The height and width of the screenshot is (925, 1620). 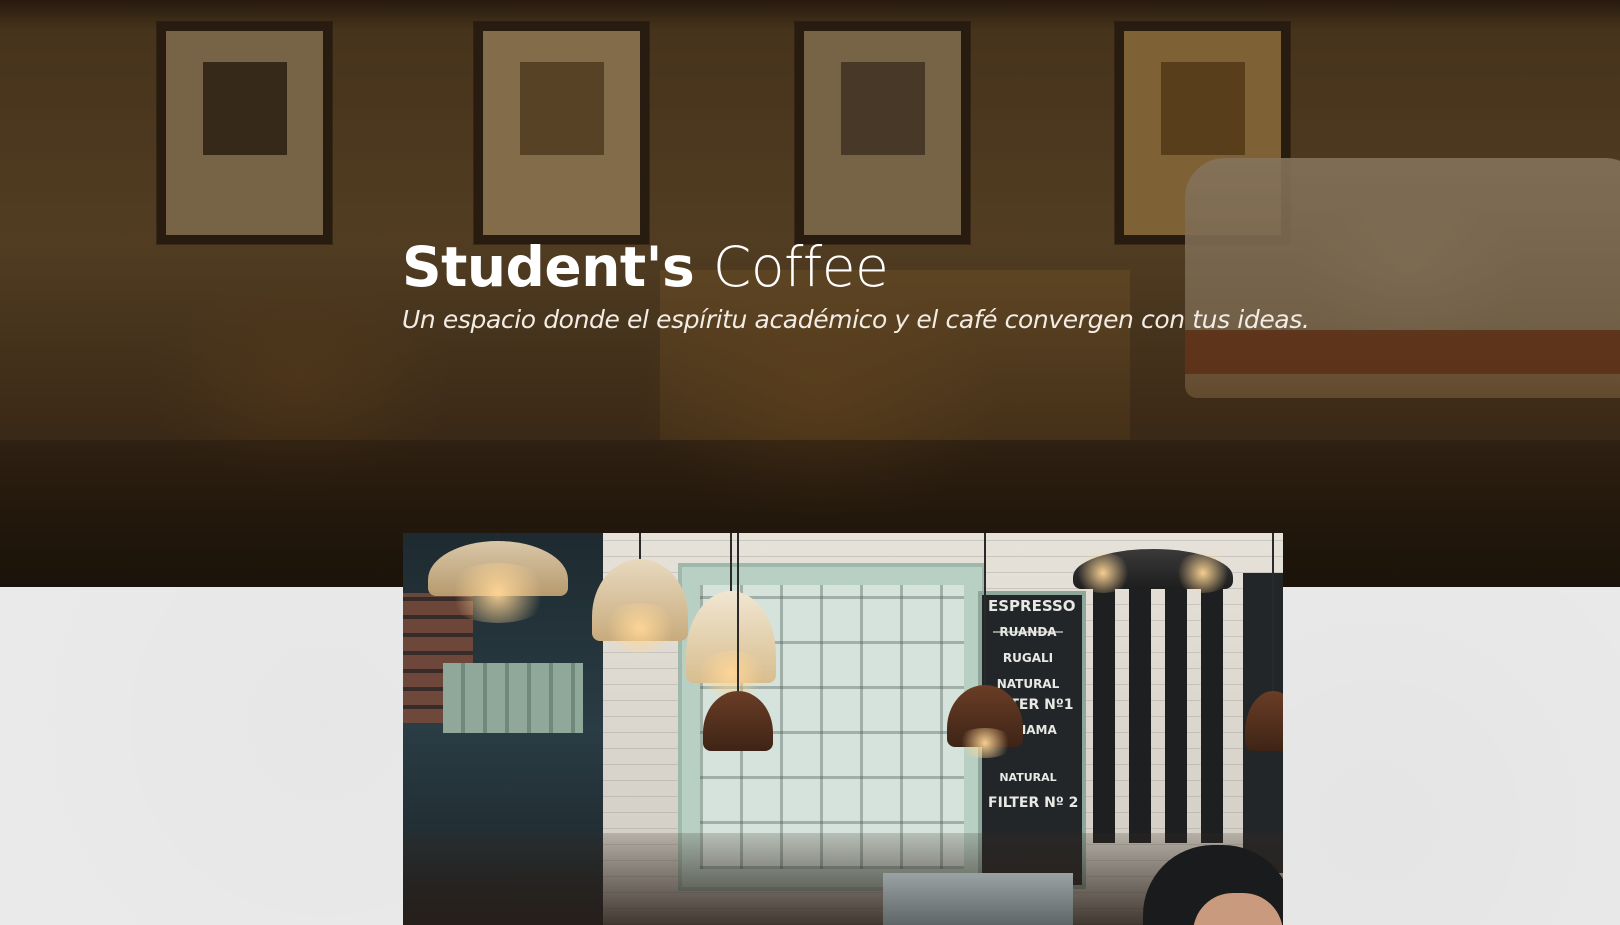 I want to click on board-line: RUGALI, so click(x=1028, y=658).